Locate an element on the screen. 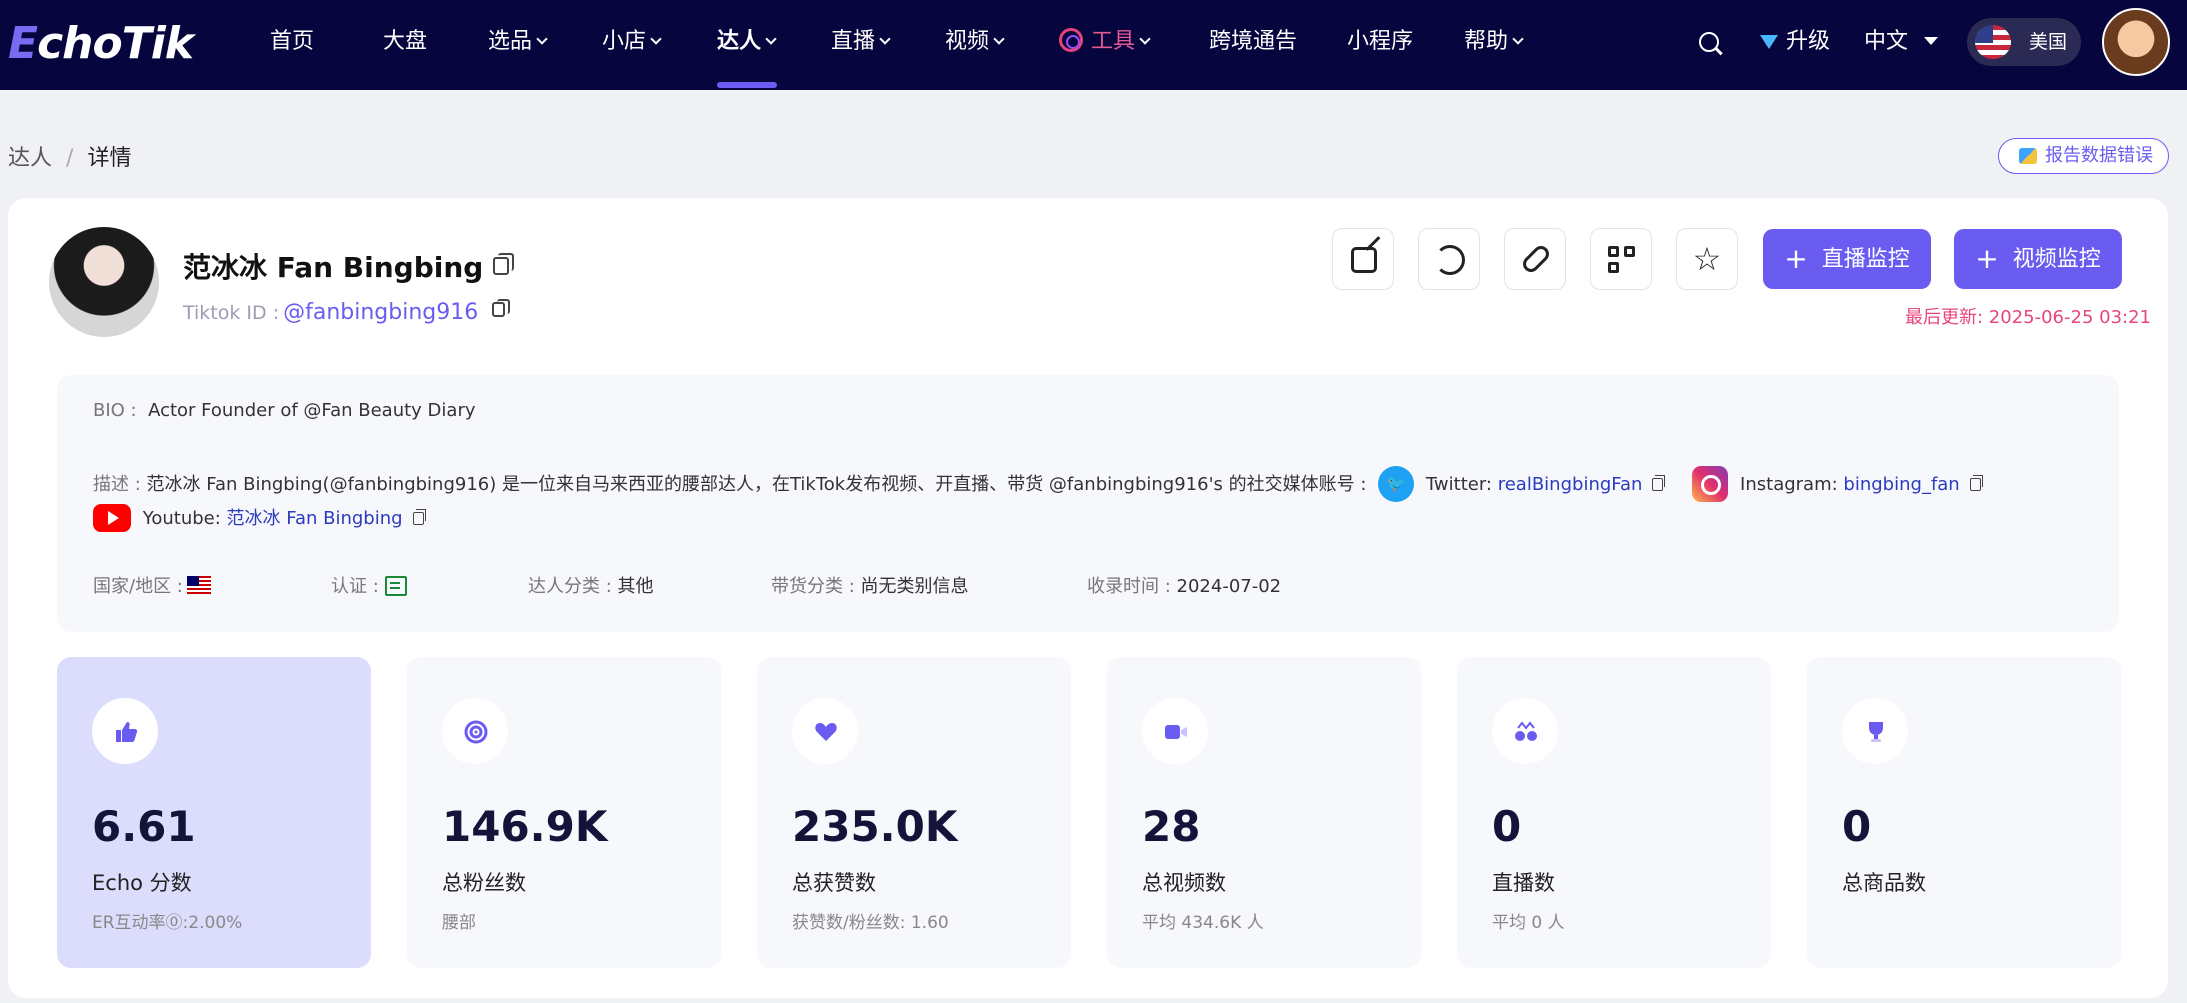 This screenshot has width=2187, height=1003. goods-category-field: 带货分类 : 尚无类别信息 is located at coordinates (870, 586).